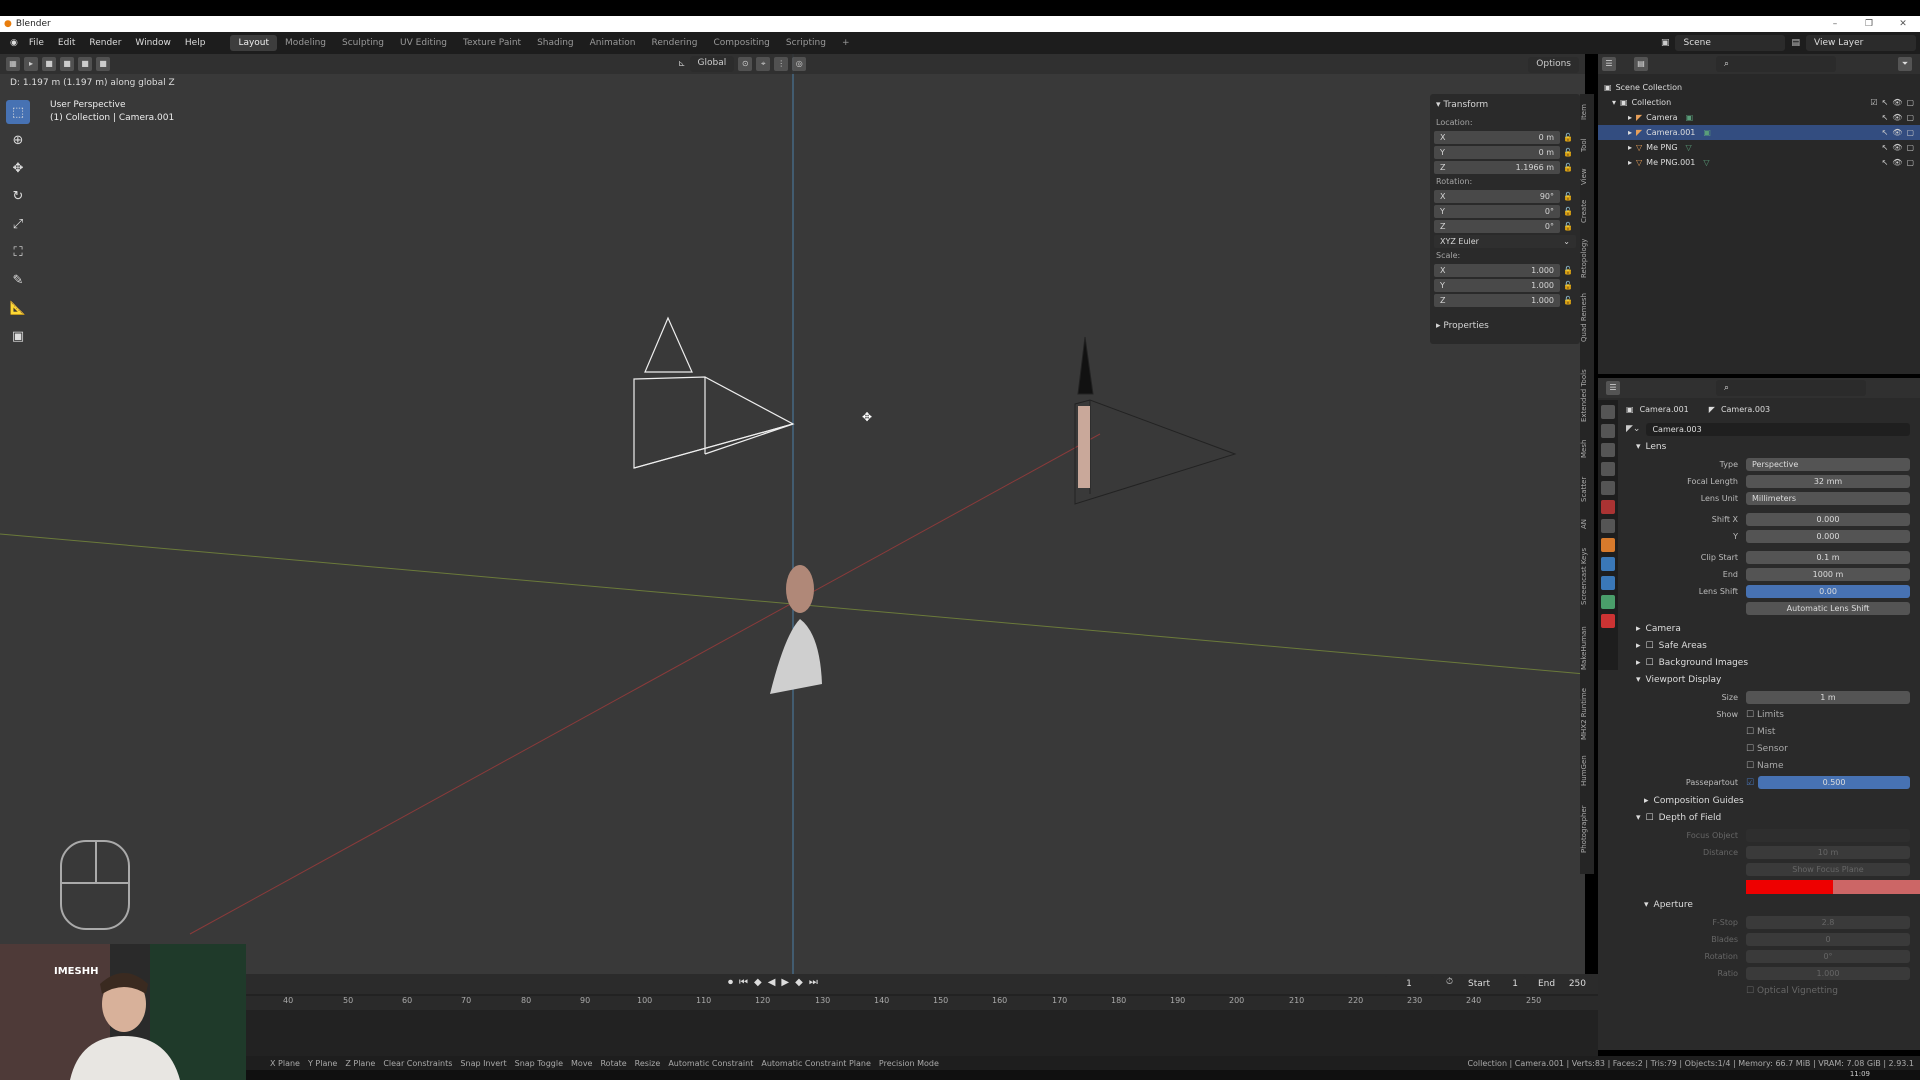 The image size is (1920, 1080). Describe the element at coordinates (1608, 602) in the screenshot. I see `camera-data-tab-icon` at that location.